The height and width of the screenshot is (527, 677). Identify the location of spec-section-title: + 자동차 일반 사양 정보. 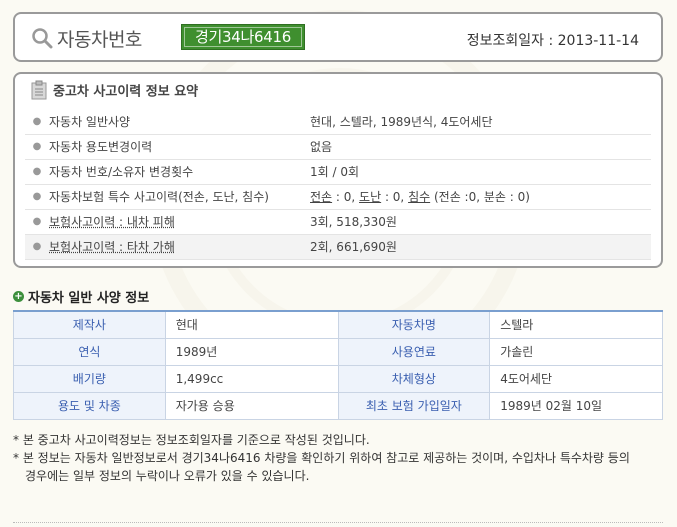
(81, 296).